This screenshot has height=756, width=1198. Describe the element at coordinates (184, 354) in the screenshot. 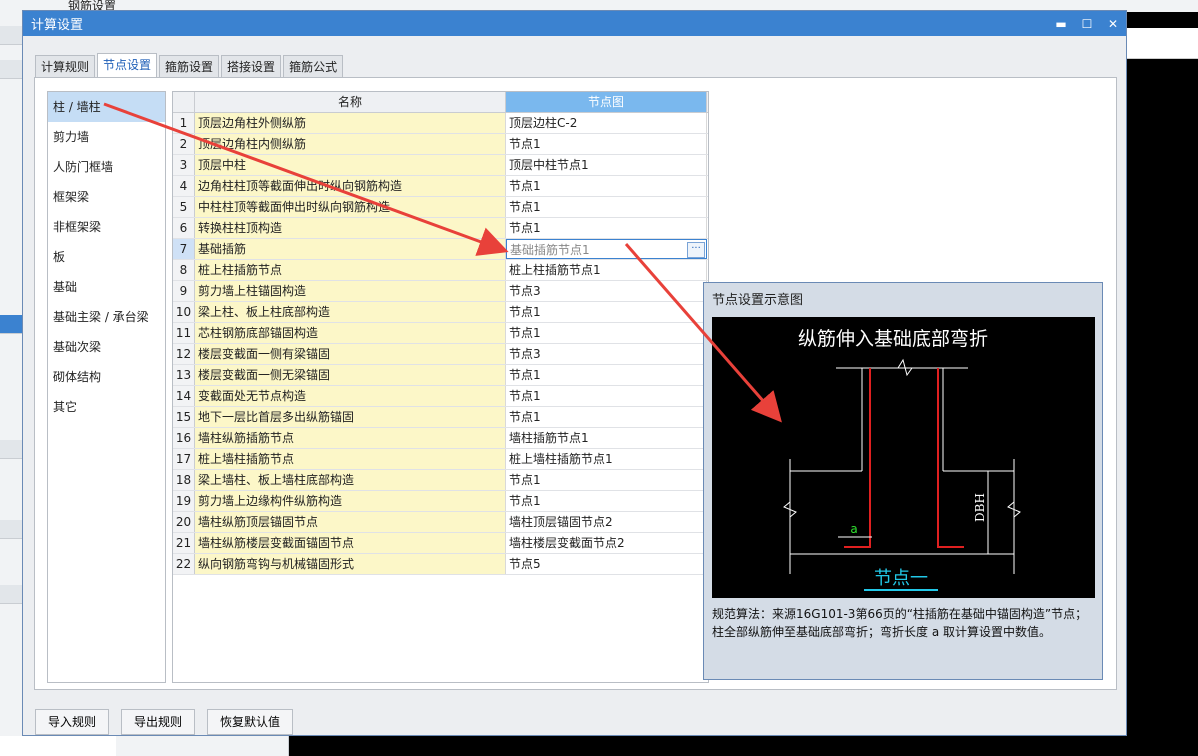

I see `row-number: 12` at that location.